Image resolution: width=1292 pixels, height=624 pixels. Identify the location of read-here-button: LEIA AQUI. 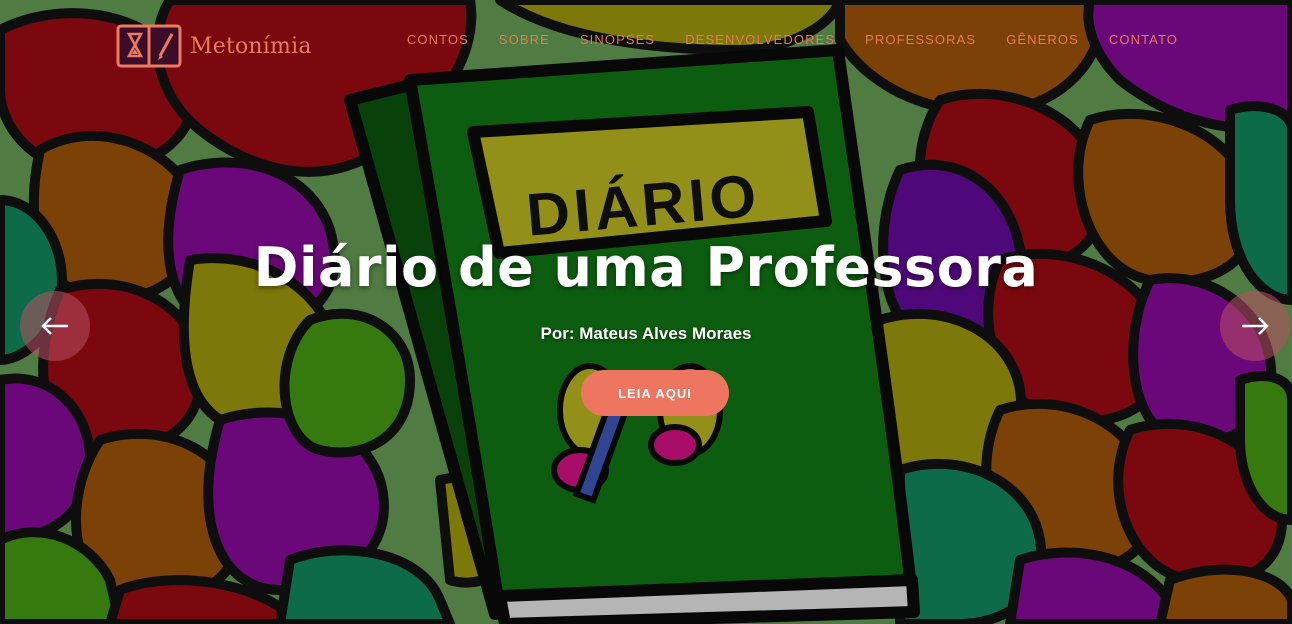
(655, 393).